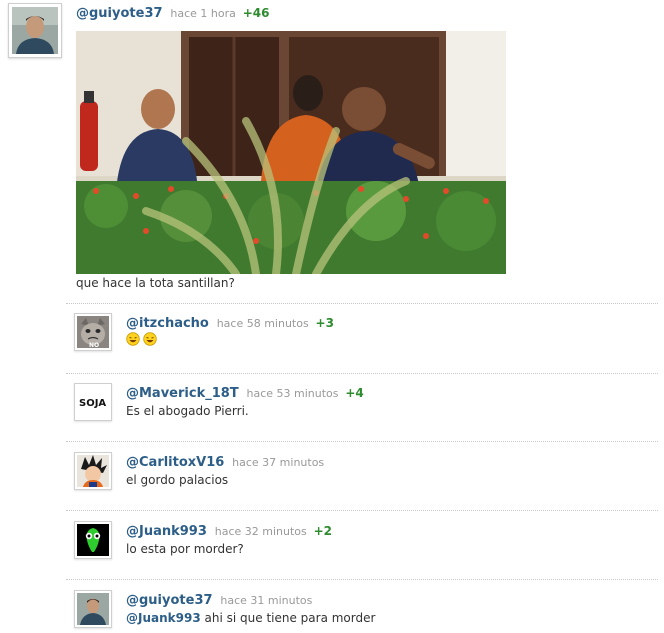 This screenshot has height=633, width=664. I want to click on grumpy-cat-icon: NO, so click(93, 332).